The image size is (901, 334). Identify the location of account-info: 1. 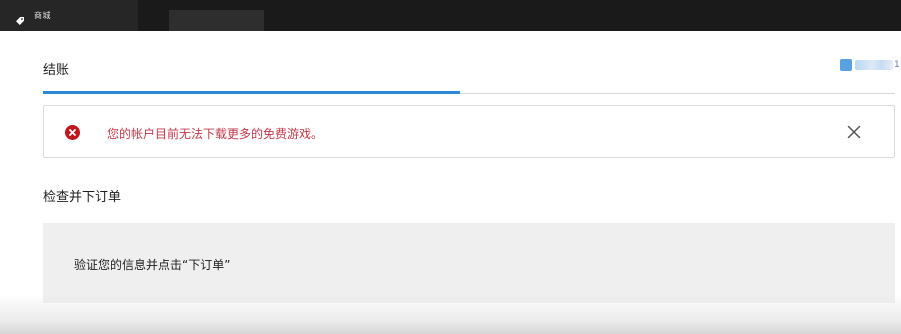
(870, 65).